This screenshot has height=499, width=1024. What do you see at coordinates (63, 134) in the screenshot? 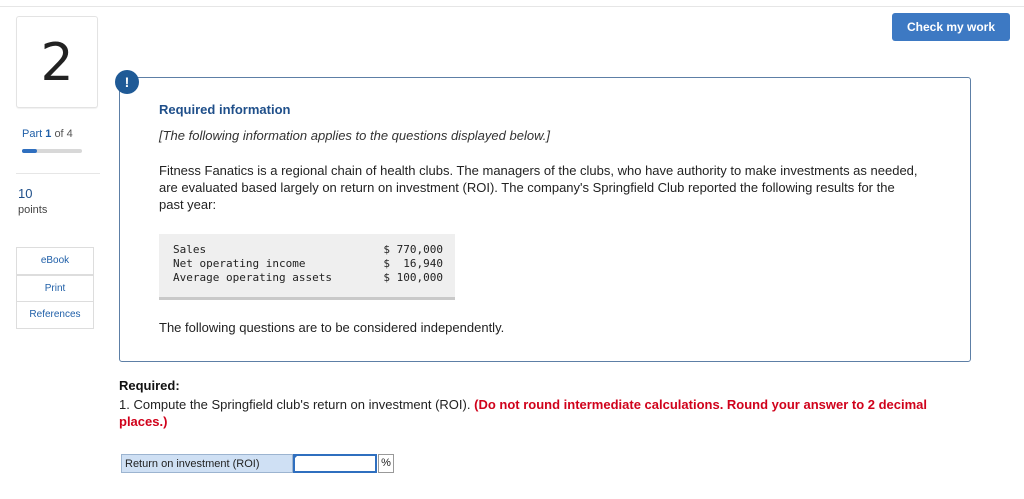
I see `part-of: of 4` at bounding box center [63, 134].